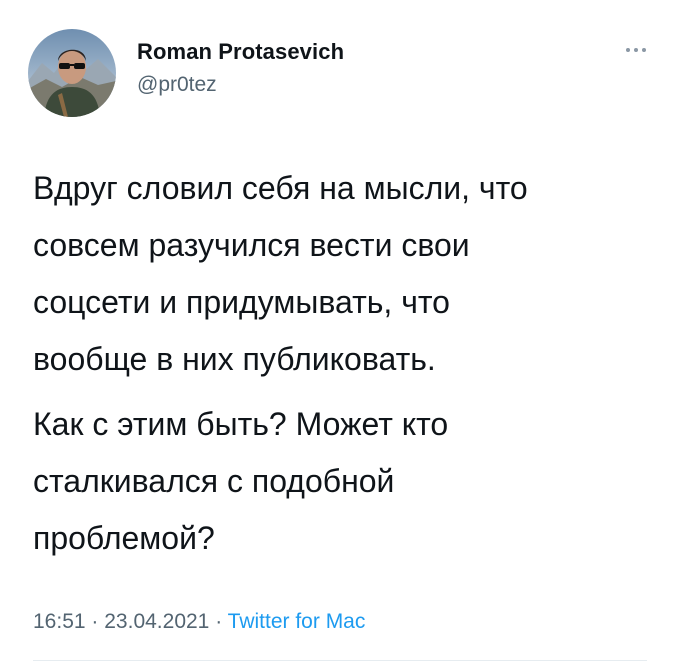  I want to click on more-options-button, so click(636, 50).